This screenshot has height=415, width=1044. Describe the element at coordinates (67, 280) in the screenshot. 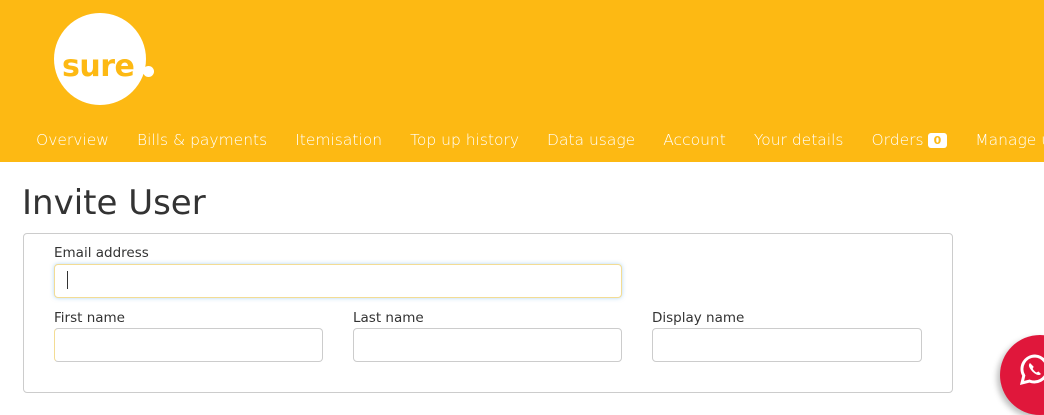

I see `text-cursor` at that location.